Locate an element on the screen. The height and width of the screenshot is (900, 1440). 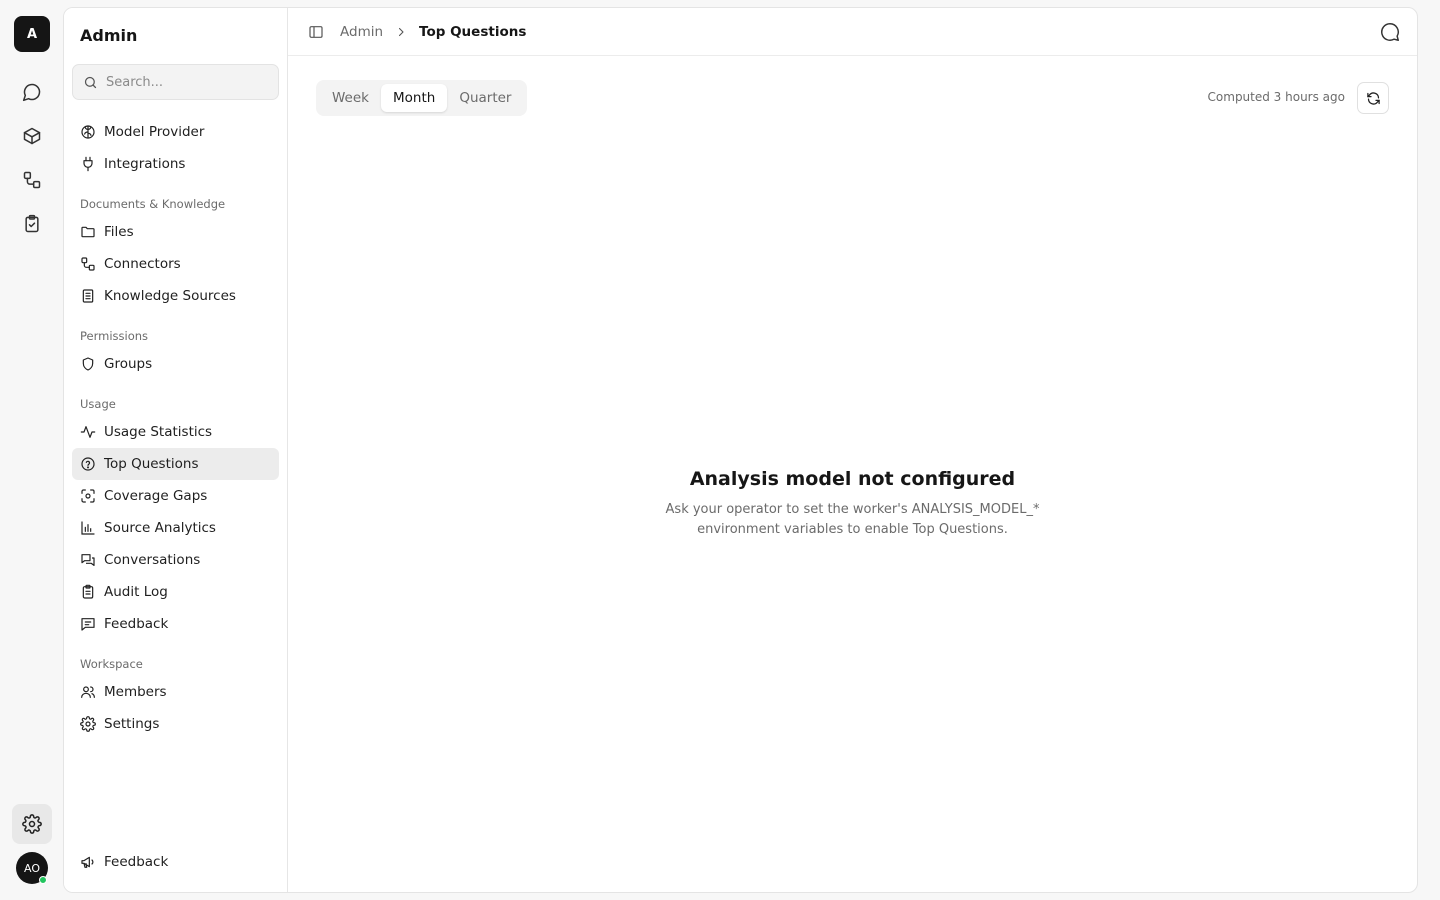
nav-item-source-analytics: Source Analytics is located at coordinates (175, 528).